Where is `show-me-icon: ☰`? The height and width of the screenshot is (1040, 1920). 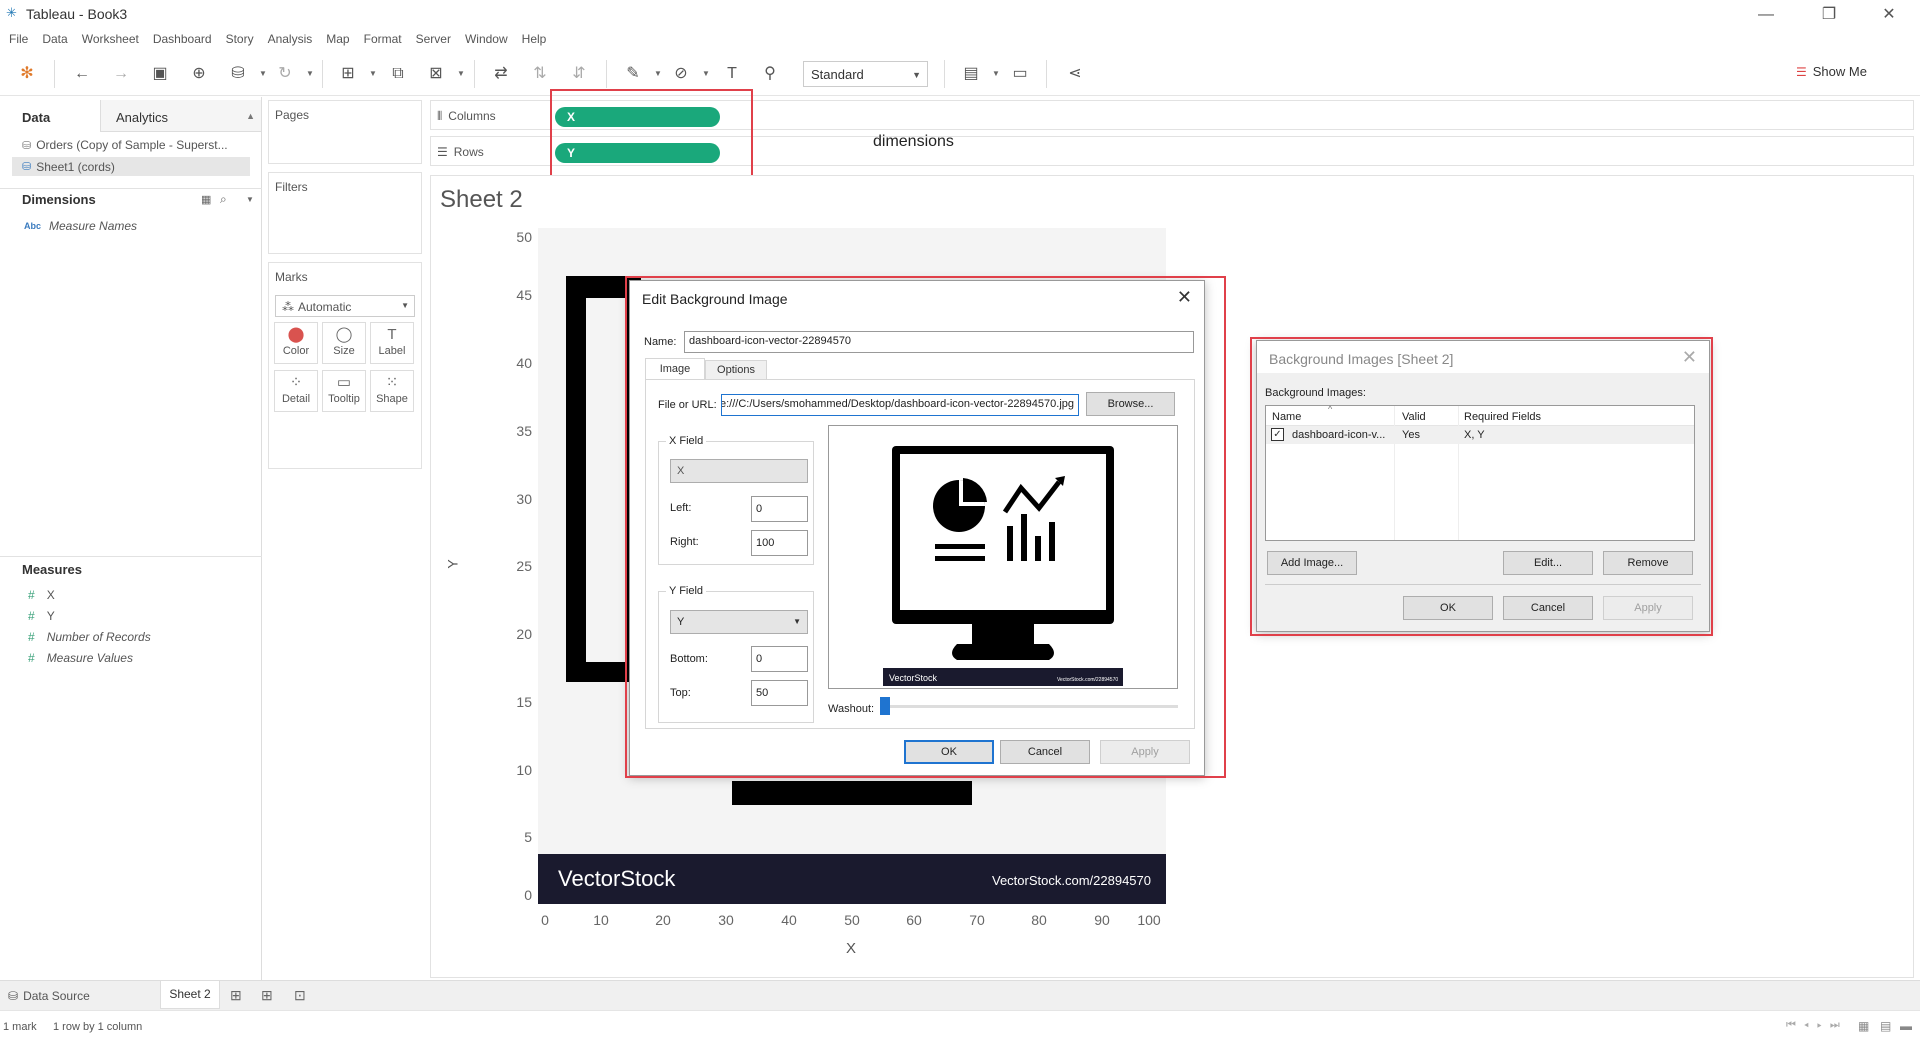
show-me-icon: ☰ is located at coordinates (1801, 71).